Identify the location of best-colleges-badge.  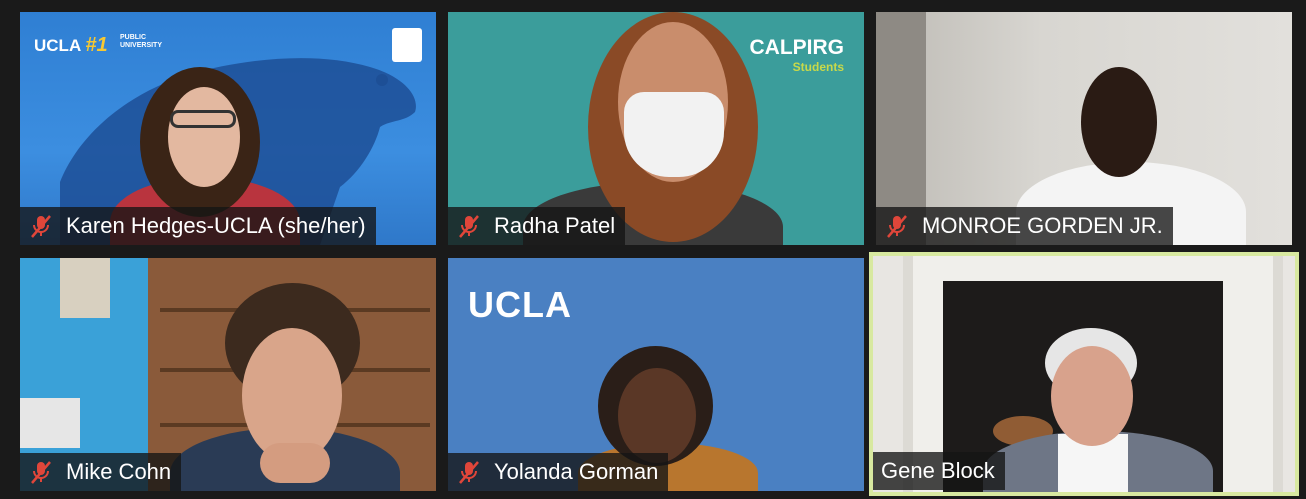
(407, 45).